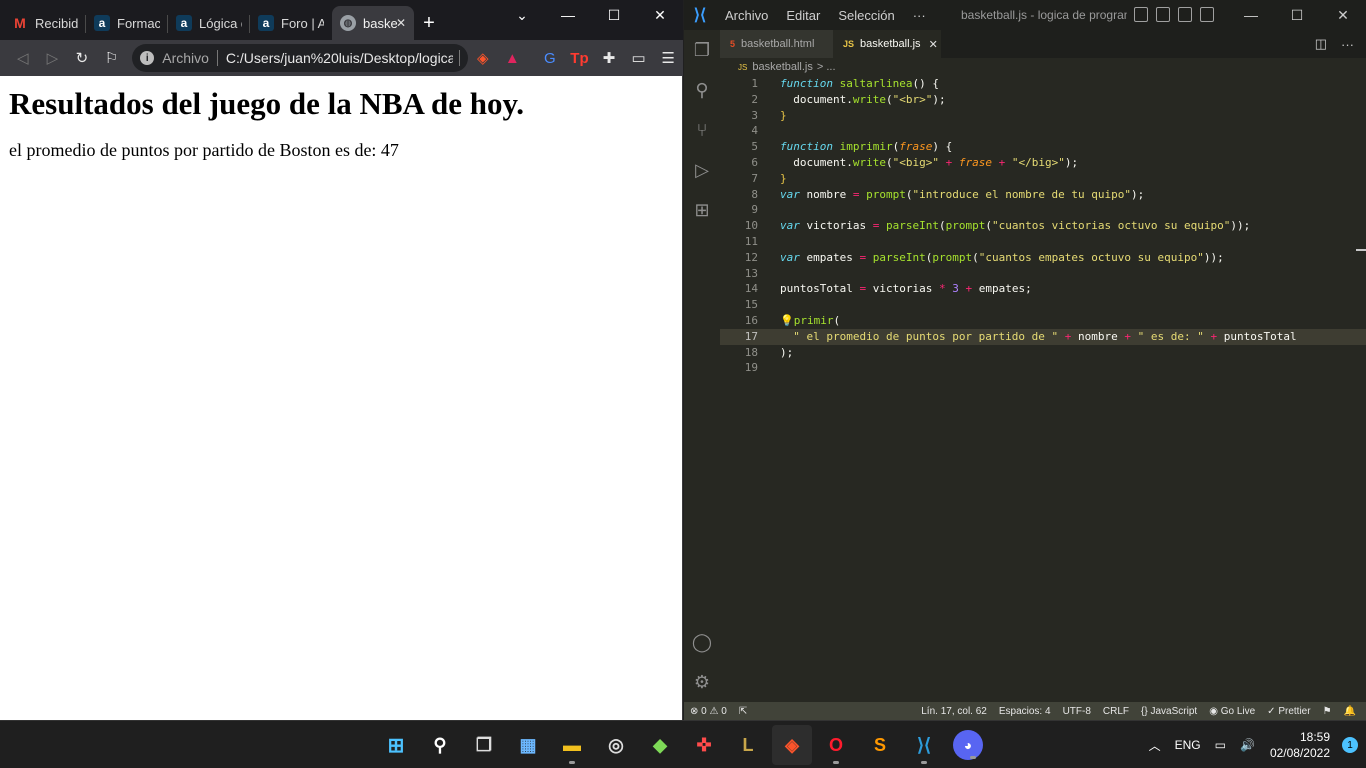  What do you see at coordinates (1163, 14) in the screenshot?
I see `toggle-panel-icon` at bounding box center [1163, 14].